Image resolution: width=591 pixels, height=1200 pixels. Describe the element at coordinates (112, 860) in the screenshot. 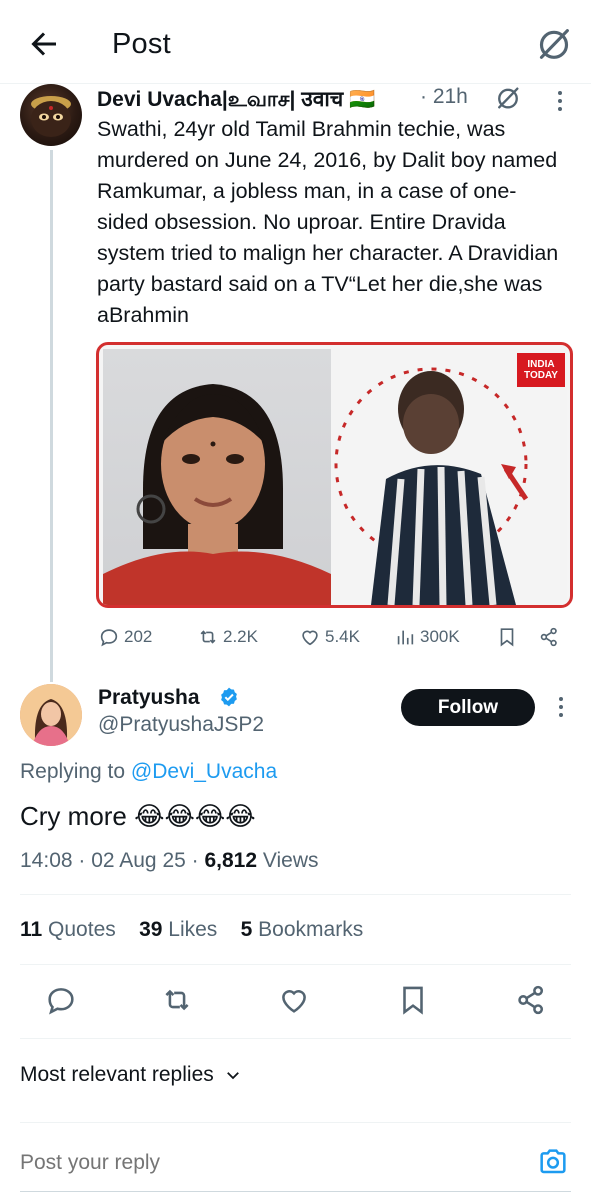

I see `post-datetime: 14:08 · 02 Aug 25 ·` at that location.